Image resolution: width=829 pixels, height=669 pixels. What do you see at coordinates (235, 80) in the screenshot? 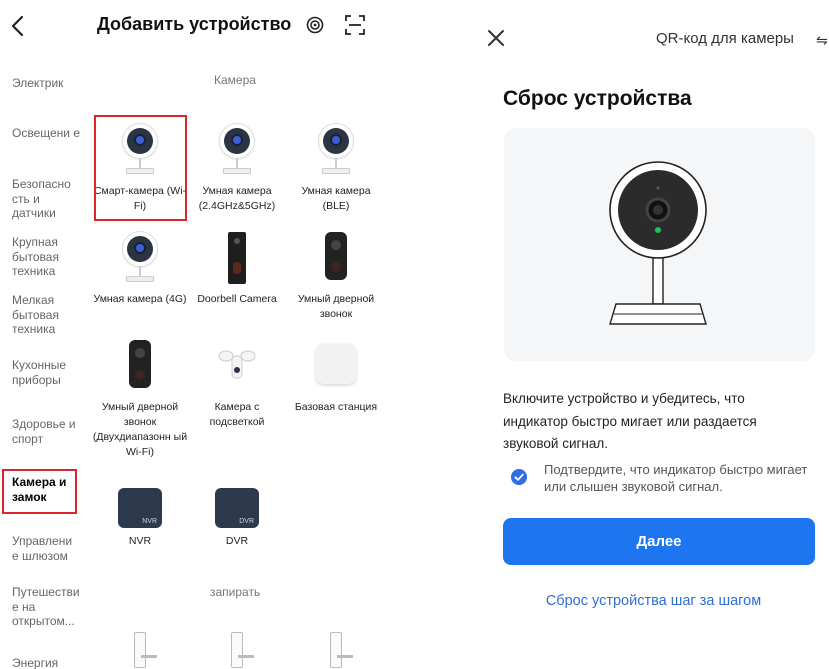
I see `section-label-camera: Камера` at bounding box center [235, 80].